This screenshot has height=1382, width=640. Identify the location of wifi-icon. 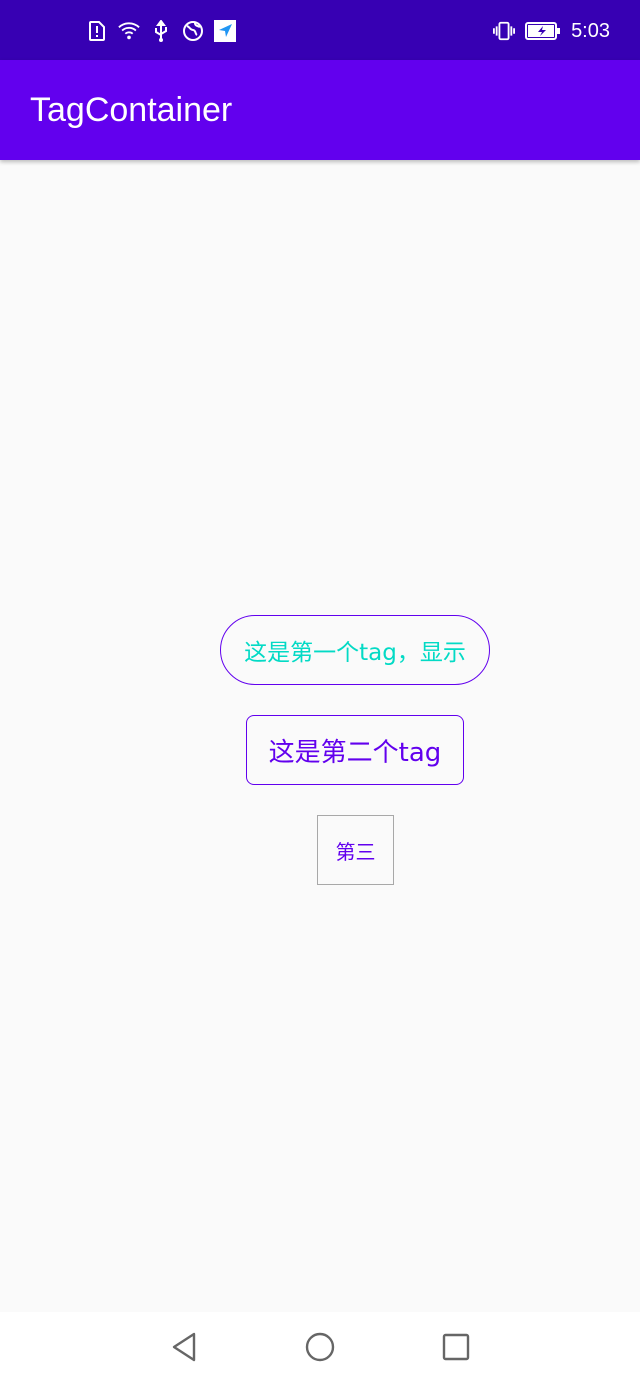
(129, 31).